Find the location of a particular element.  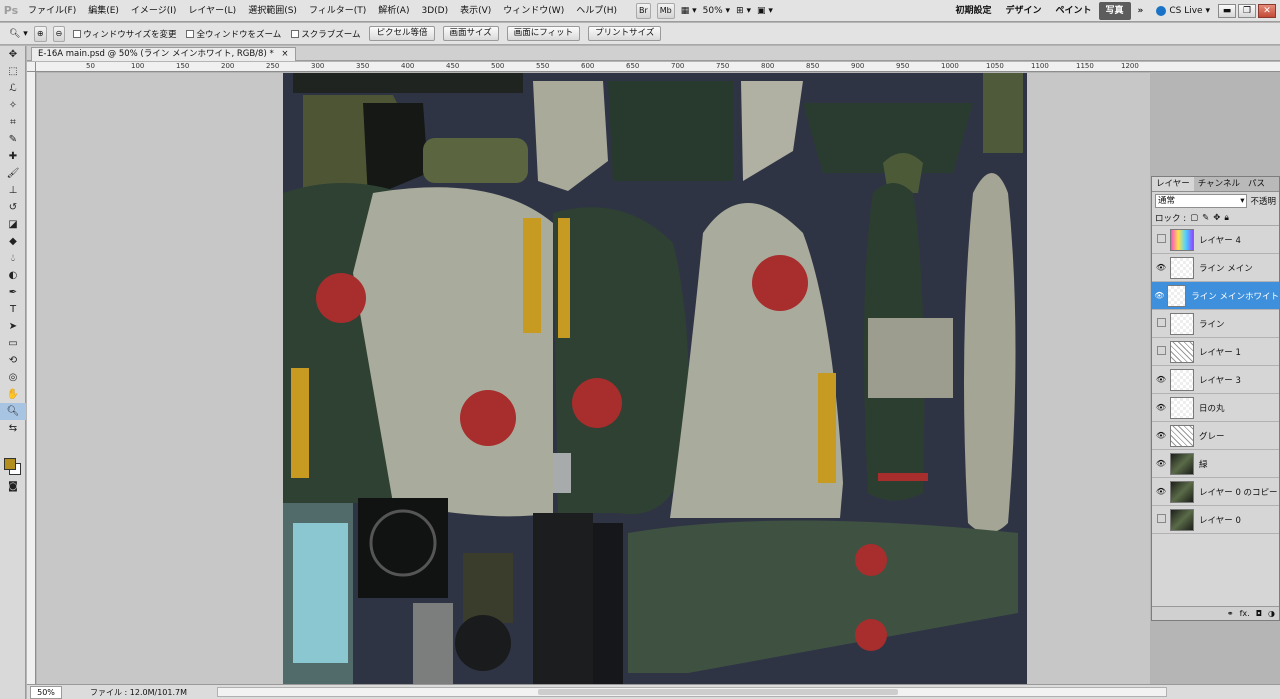

layer-row: レイヤー 4 is located at coordinates (1215, 240).